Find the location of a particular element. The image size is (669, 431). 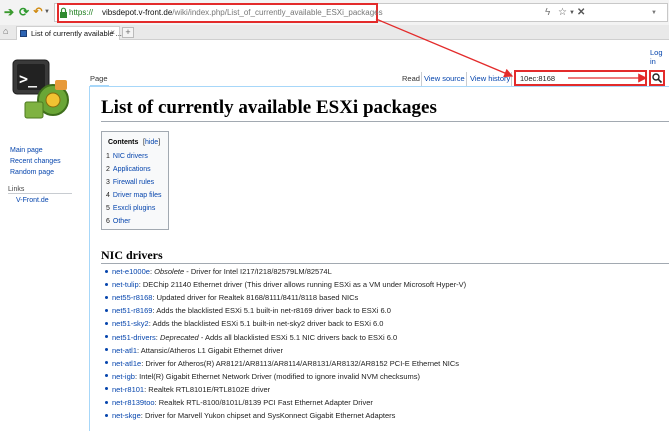

driver-link: net51-drivers is located at coordinates (134, 337).